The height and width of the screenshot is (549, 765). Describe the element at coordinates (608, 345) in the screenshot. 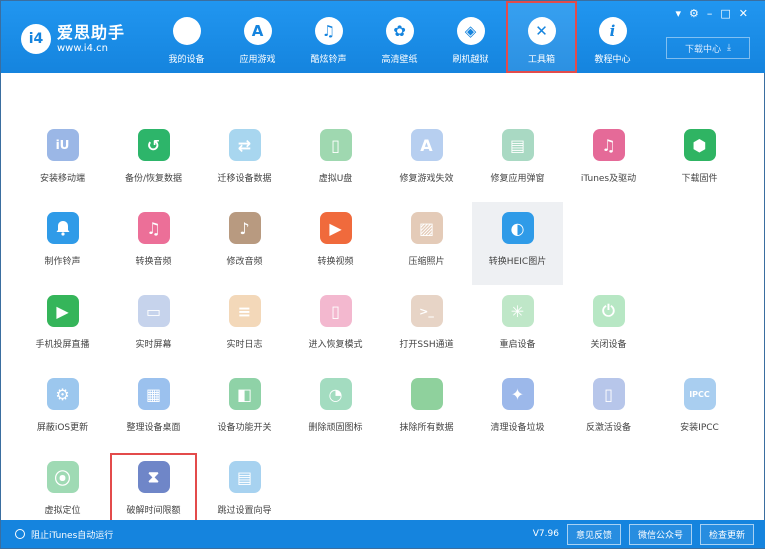

I see `tool-label: 关闭设备` at that location.